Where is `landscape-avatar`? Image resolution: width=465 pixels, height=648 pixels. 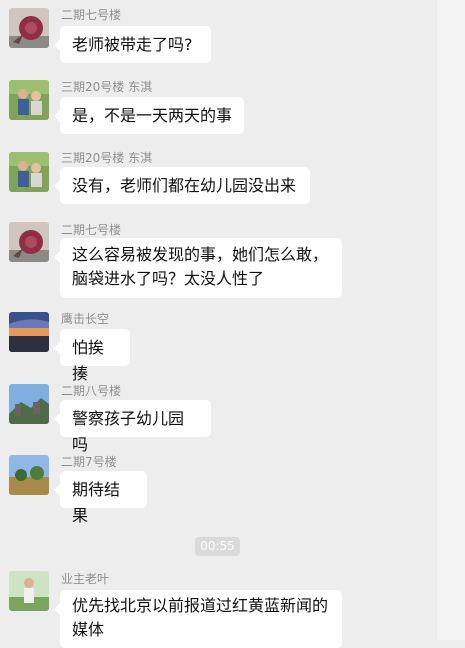
landscape-avatar is located at coordinates (29, 475).